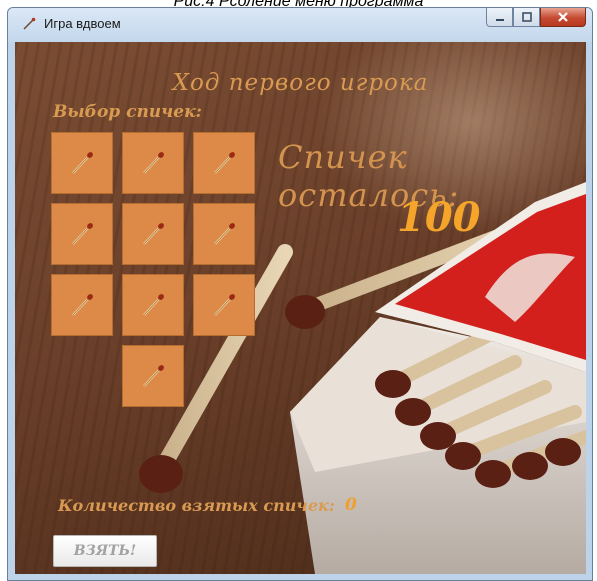 The image size is (597, 581). What do you see at coordinates (29, 23) in the screenshot?
I see `match-app-icon` at bounding box center [29, 23].